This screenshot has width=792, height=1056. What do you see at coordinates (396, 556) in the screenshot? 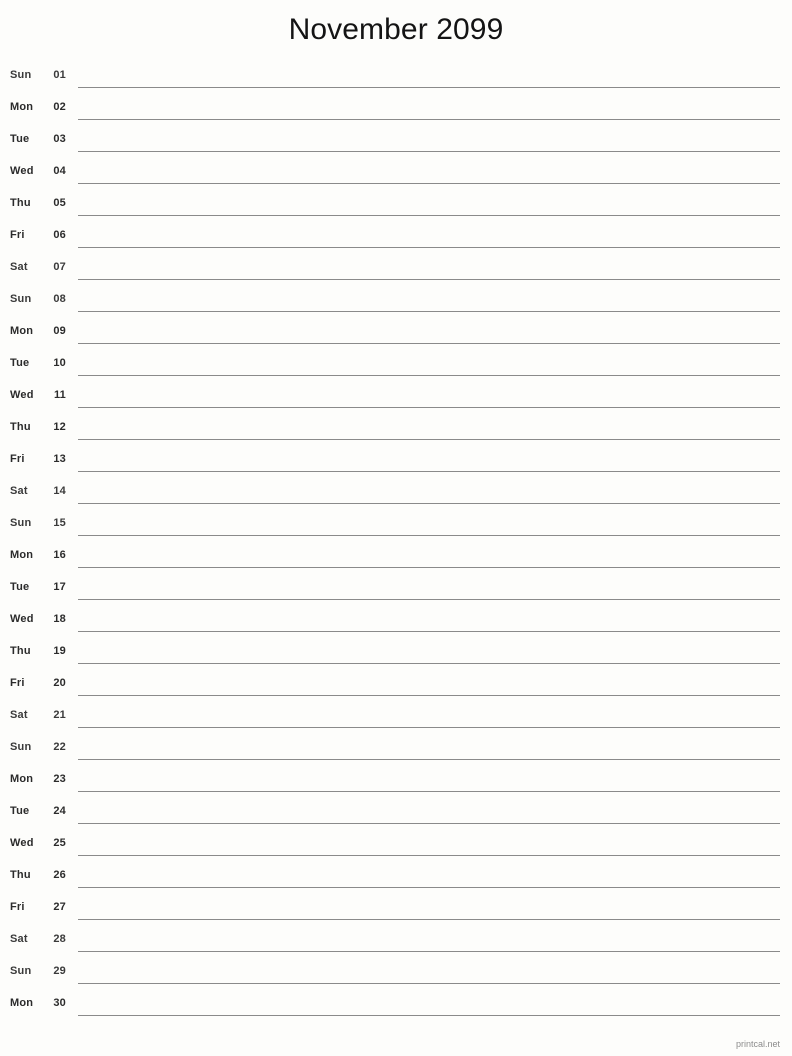
I see `day-row: Mon 16` at bounding box center [396, 556].